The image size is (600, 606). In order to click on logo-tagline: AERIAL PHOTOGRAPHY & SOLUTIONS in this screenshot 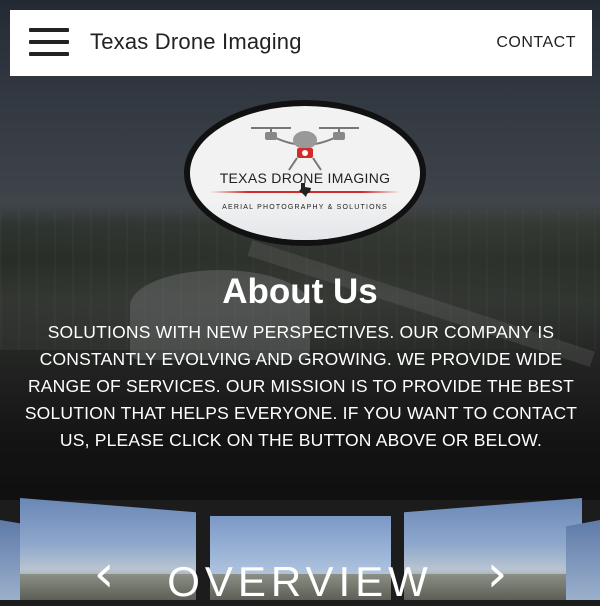, I will do `click(305, 207)`.